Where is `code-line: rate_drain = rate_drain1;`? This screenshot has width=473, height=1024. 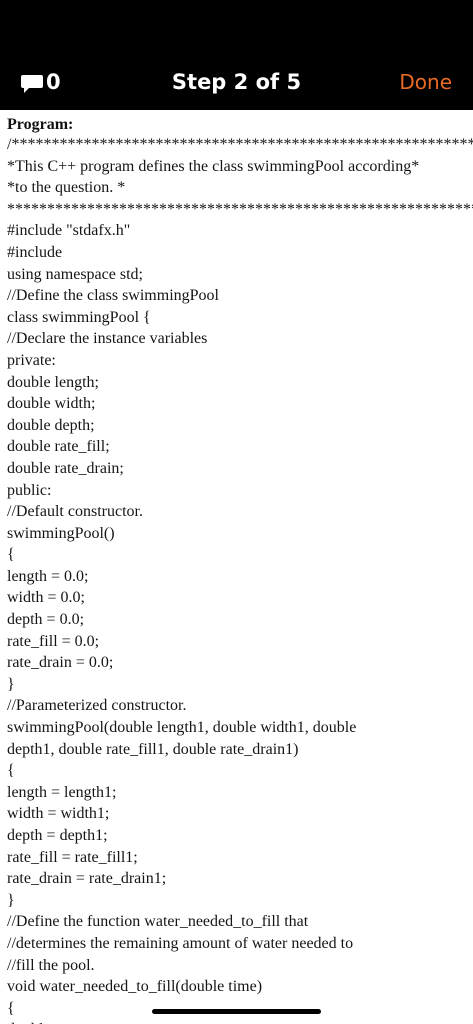 code-line: rate_drain = rate_drain1; is located at coordinates (87, 879).